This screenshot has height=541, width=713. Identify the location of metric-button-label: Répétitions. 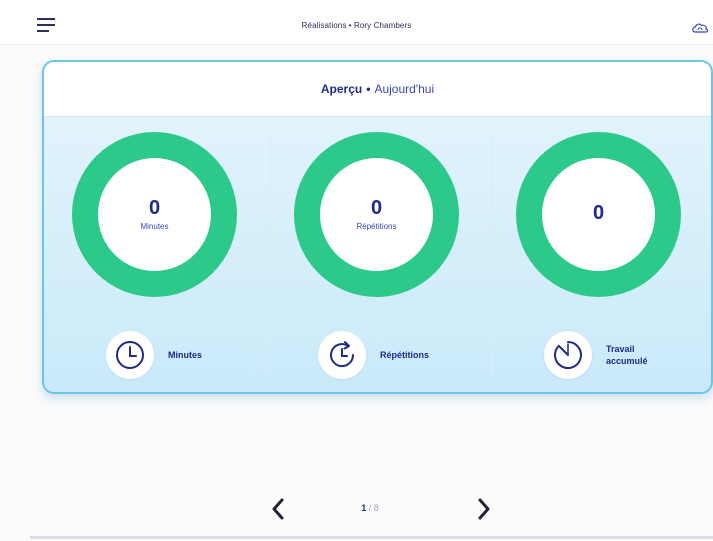
(405, 355).